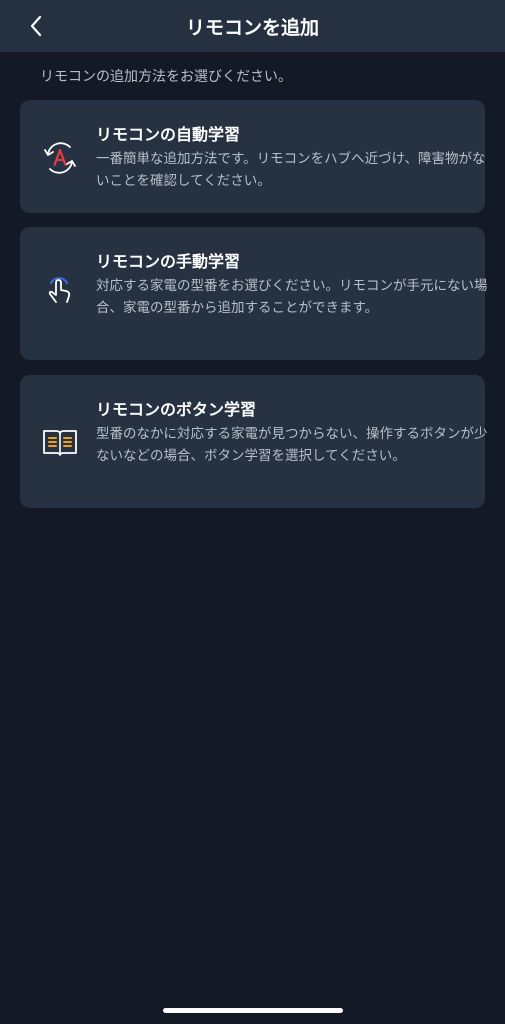  Describe the element at coordinates (60, 291) in the screenshot. I see `hand-touch-icon` at that location.